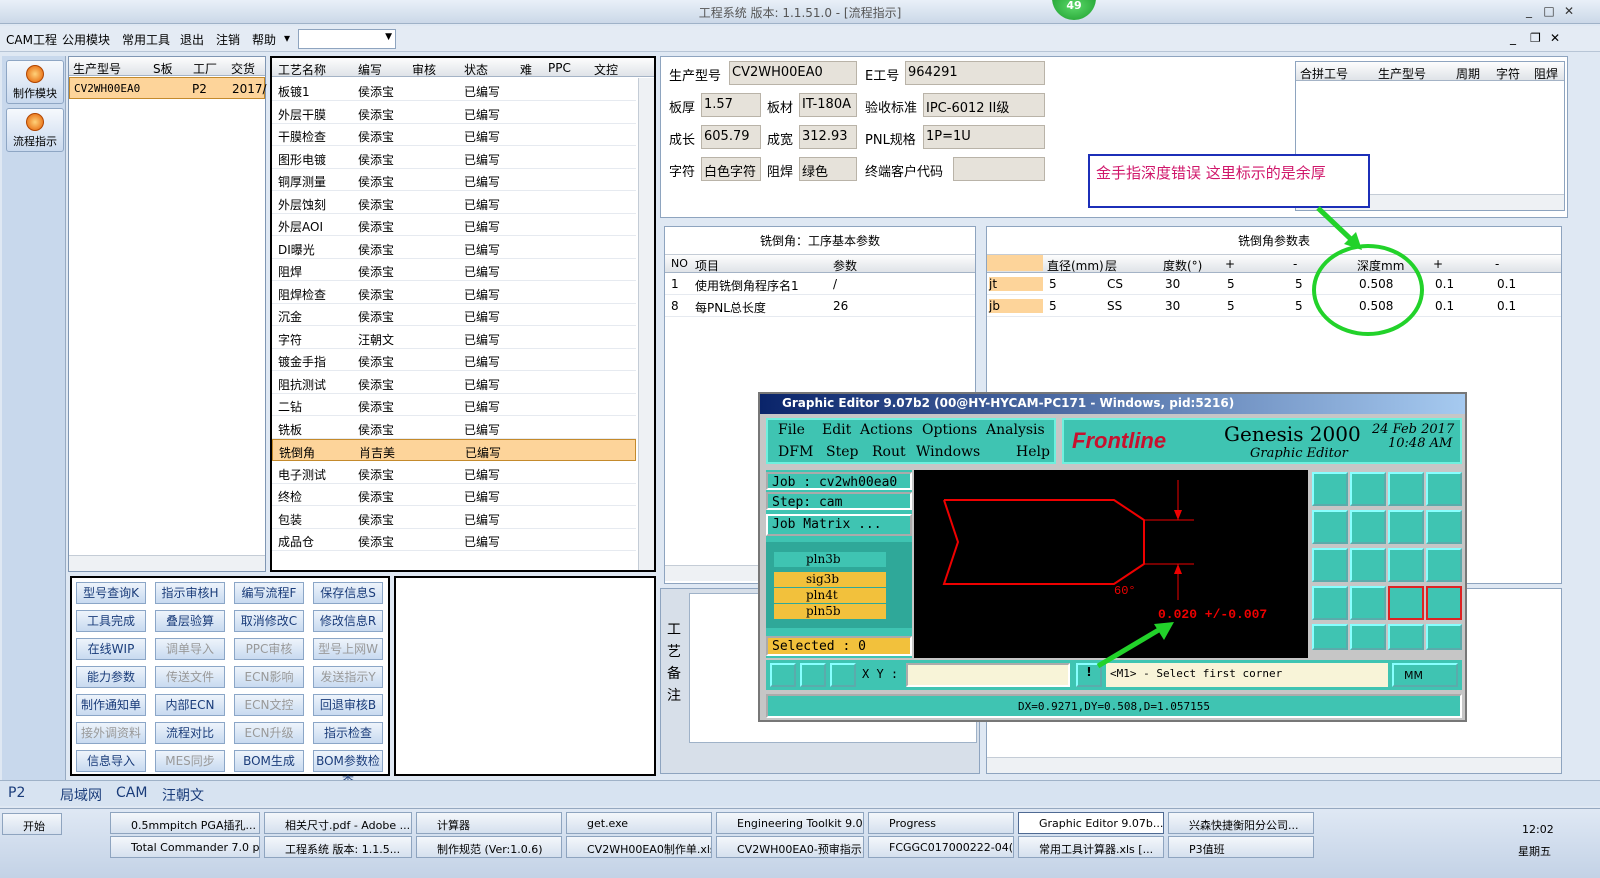 This screenshot has height=878, width=1600. What do you see at coordinates (86, 39) in the screenshot?
I see `menu-public: 公用模块` at bounding box center [86, 39].